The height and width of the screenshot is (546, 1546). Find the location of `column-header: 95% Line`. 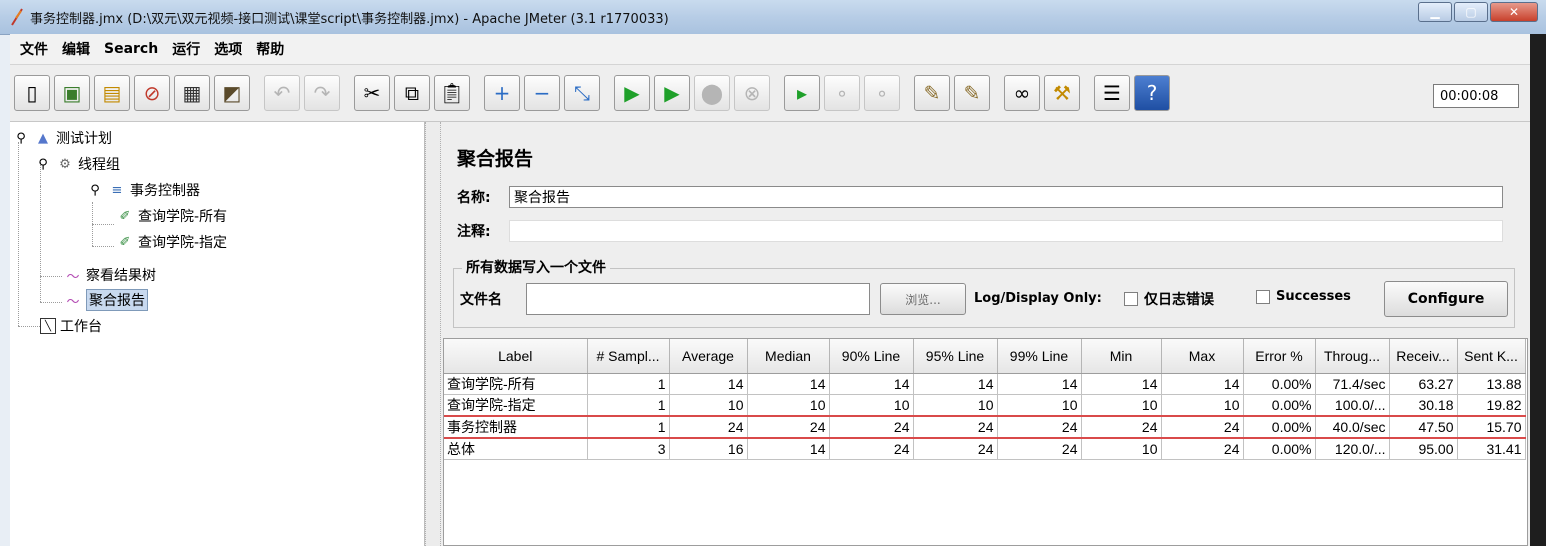

column-header: 95% Line is located at coordinates (955, 356).